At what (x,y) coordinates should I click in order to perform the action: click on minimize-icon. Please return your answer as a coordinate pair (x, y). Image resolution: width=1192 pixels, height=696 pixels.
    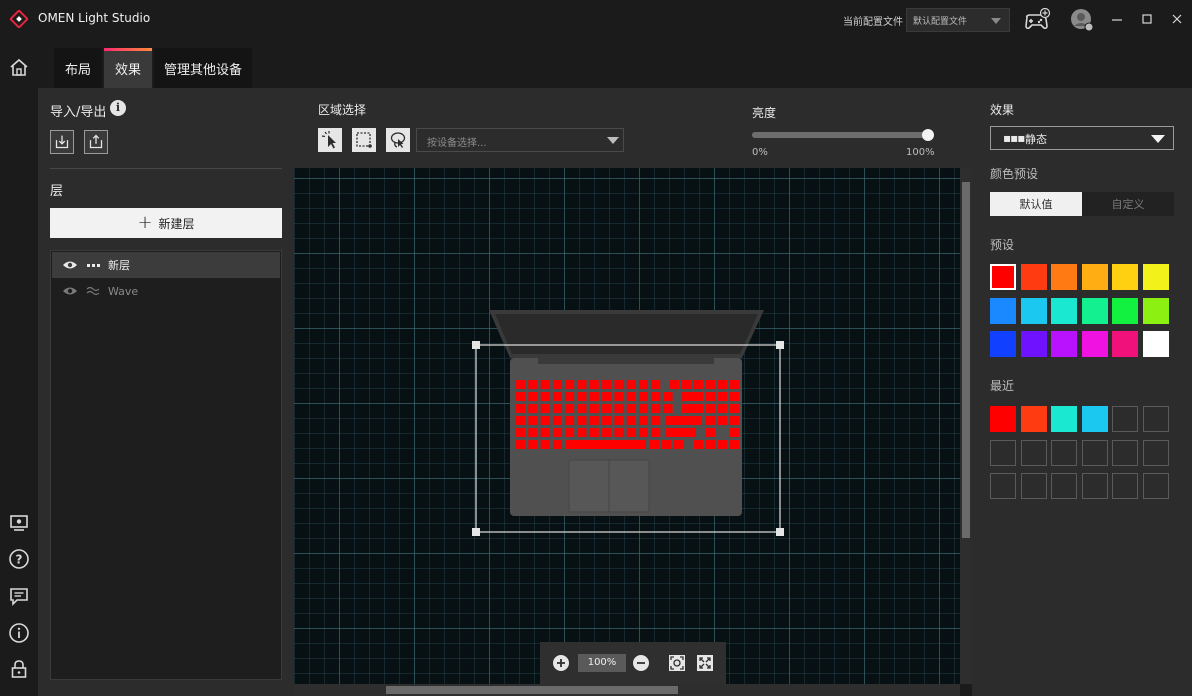
    Looking at the image, I should click on (1117, 19).